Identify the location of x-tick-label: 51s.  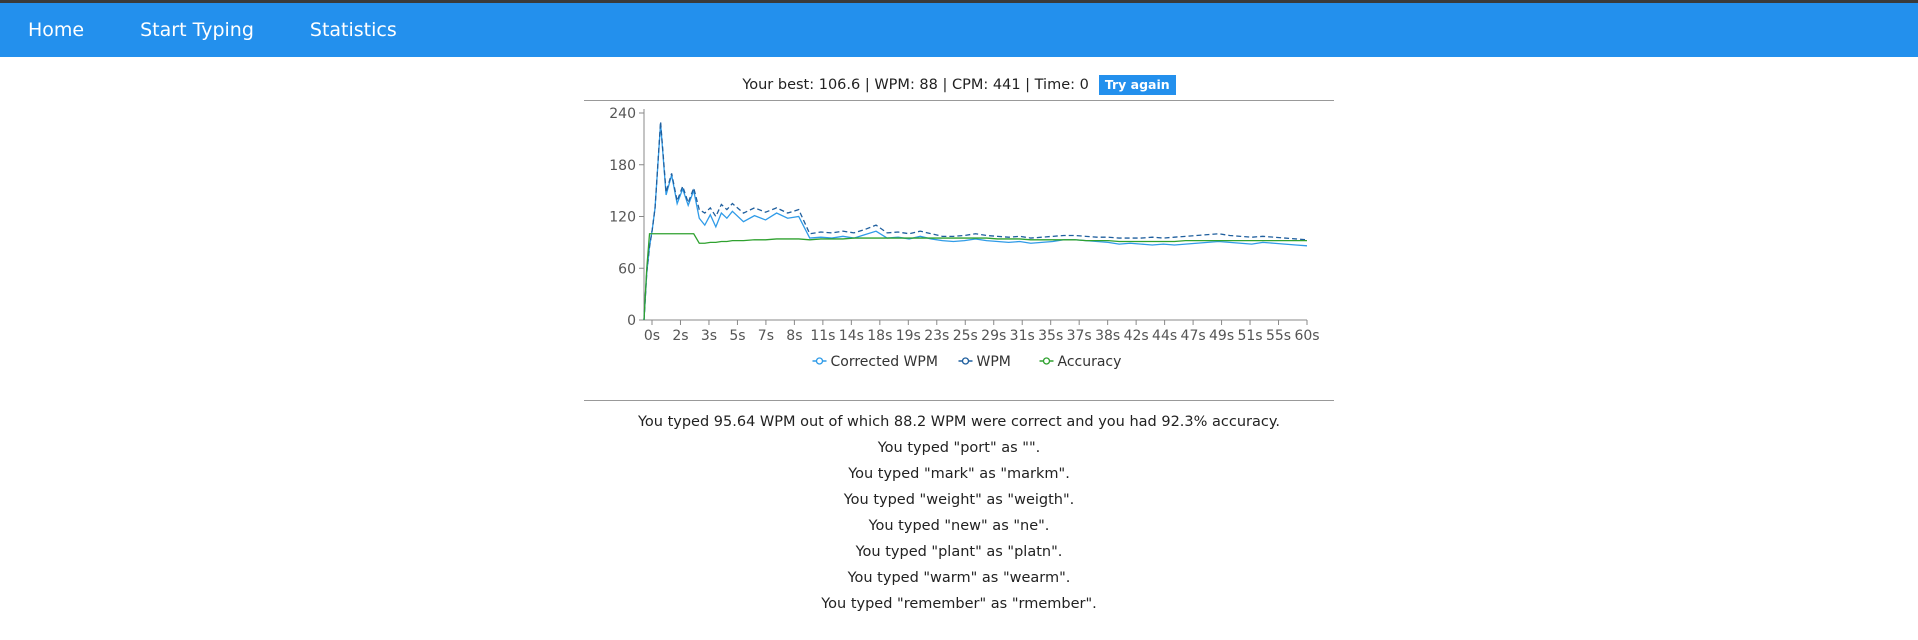
(1249, 336).